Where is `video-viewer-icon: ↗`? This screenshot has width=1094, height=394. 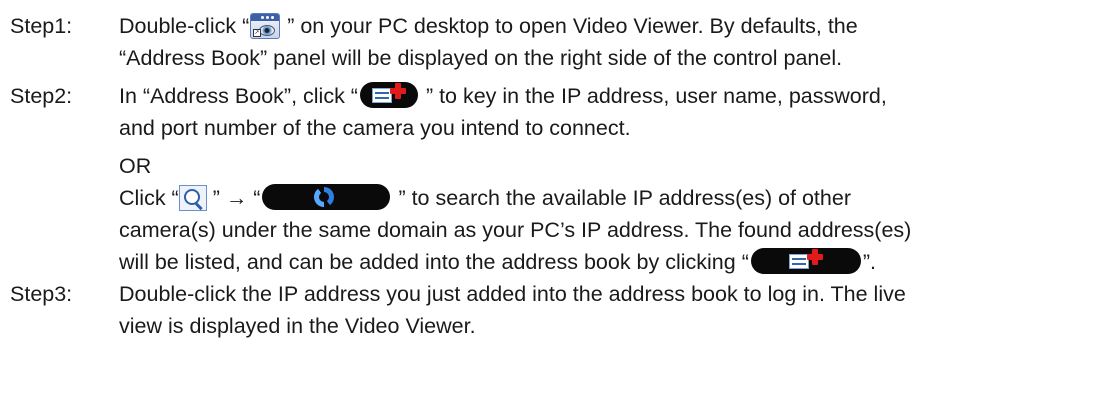 video-viewer-icon: ↗ is located at coordinates (265, 26).